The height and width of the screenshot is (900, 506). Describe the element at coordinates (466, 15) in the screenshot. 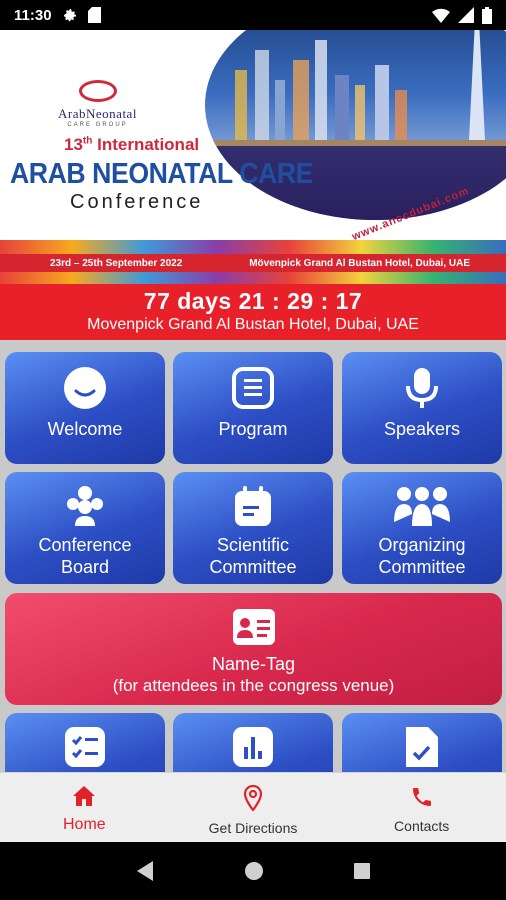

I see `signal-icon` at that location.